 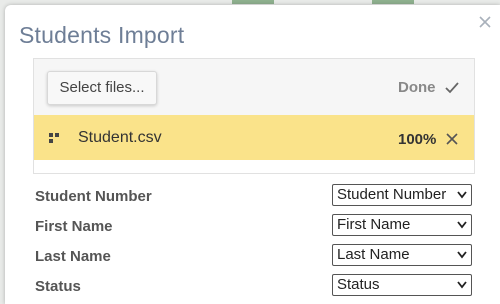 I want to click on last-name-select: Last Name, so click(x=402, y=255).